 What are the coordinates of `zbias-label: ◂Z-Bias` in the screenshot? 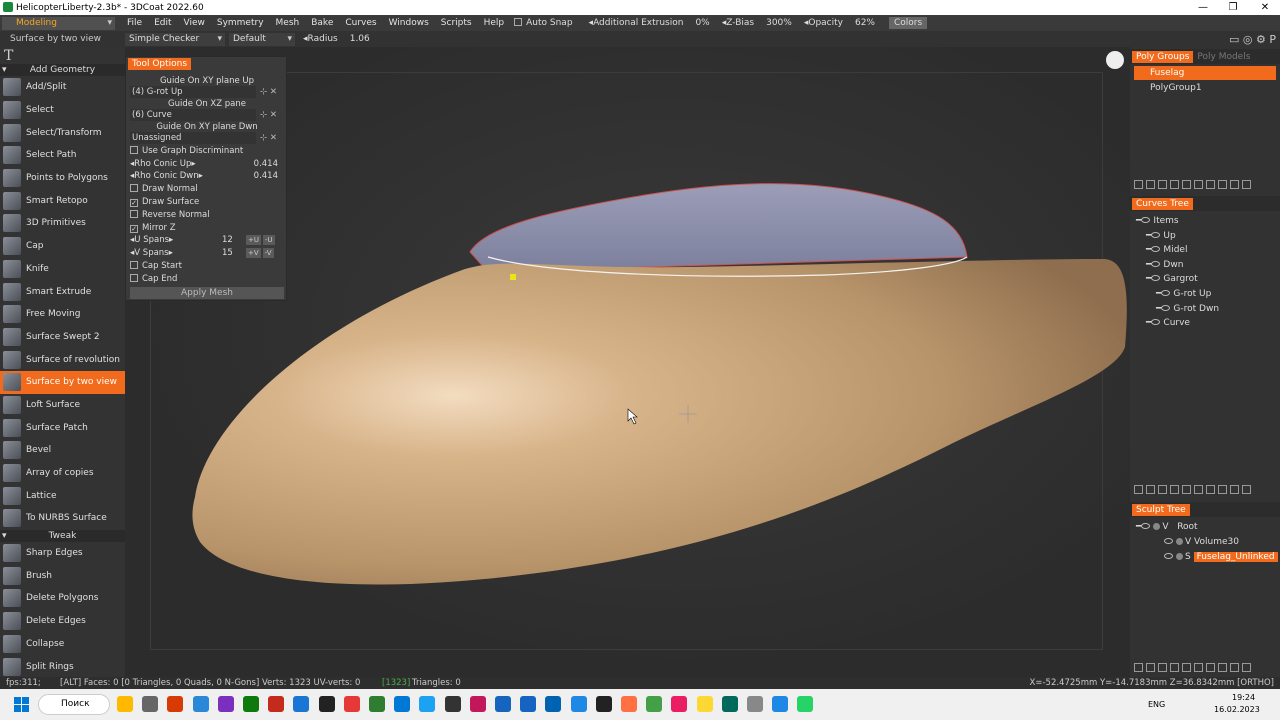 It's located at (738, 23).